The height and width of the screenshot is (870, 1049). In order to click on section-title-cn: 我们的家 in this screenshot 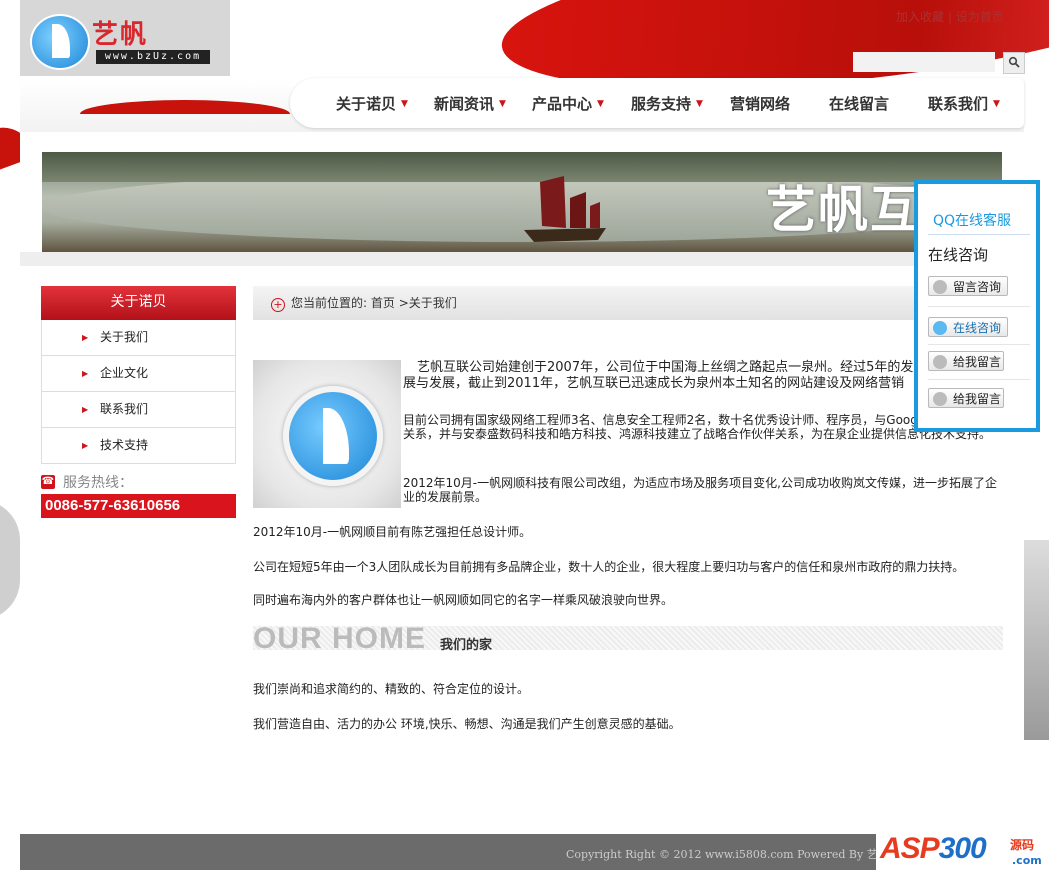, I will do `click(466, 645)`.